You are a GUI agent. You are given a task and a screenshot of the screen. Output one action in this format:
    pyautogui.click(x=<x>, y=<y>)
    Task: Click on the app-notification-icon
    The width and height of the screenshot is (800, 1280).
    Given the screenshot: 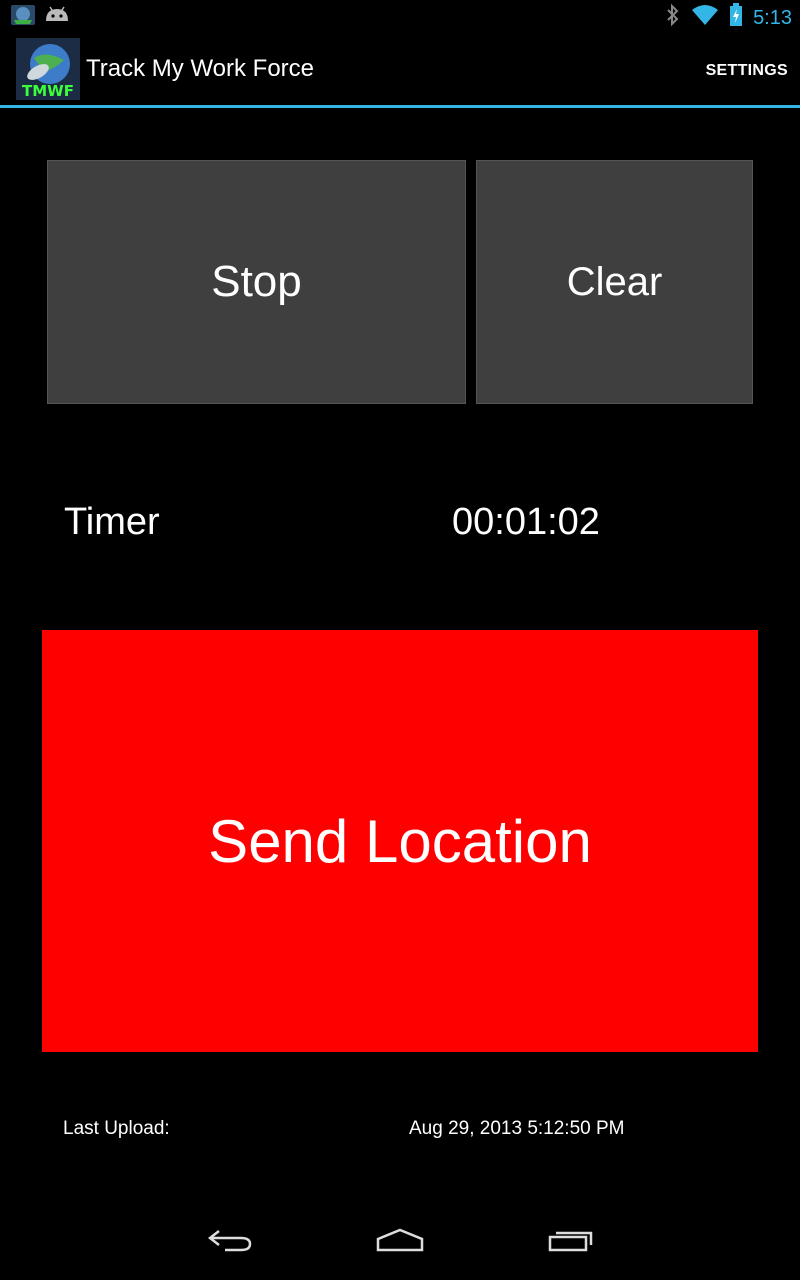 What is the action you would take?
    pyautogui.click(x=23, y=17)
    